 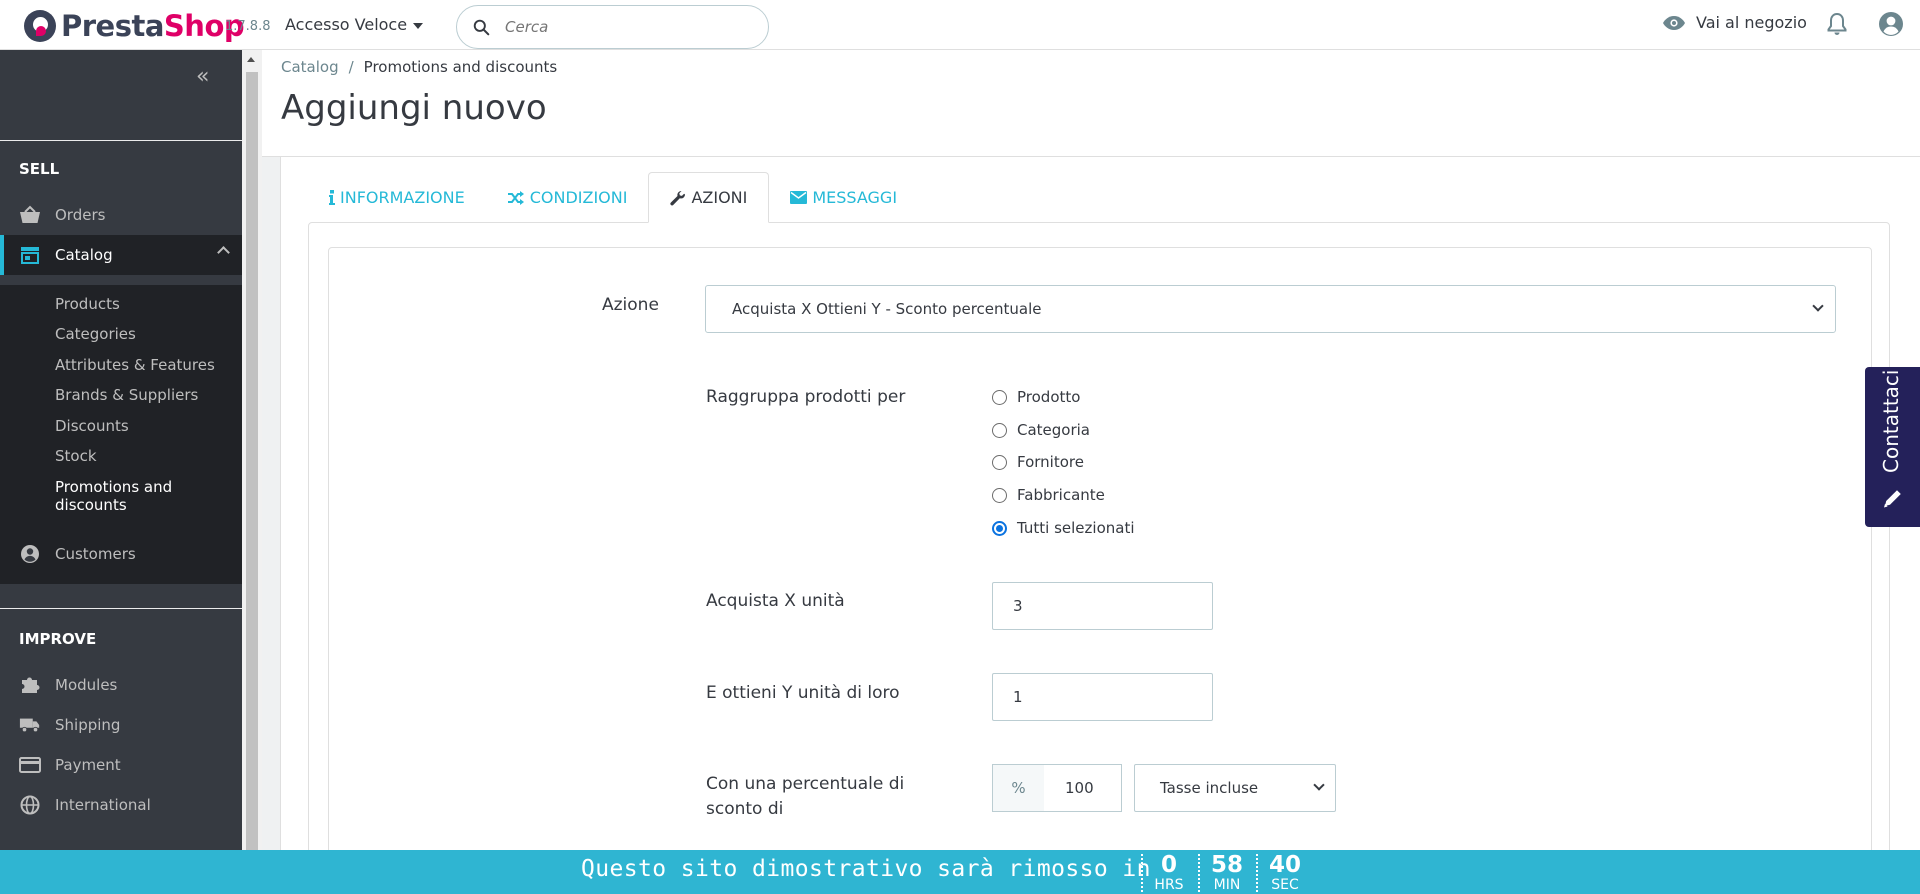 What do you see at coordinates (30, 805) in the screenshot?
I see `globe-icon` at bounding box center [30, 805].